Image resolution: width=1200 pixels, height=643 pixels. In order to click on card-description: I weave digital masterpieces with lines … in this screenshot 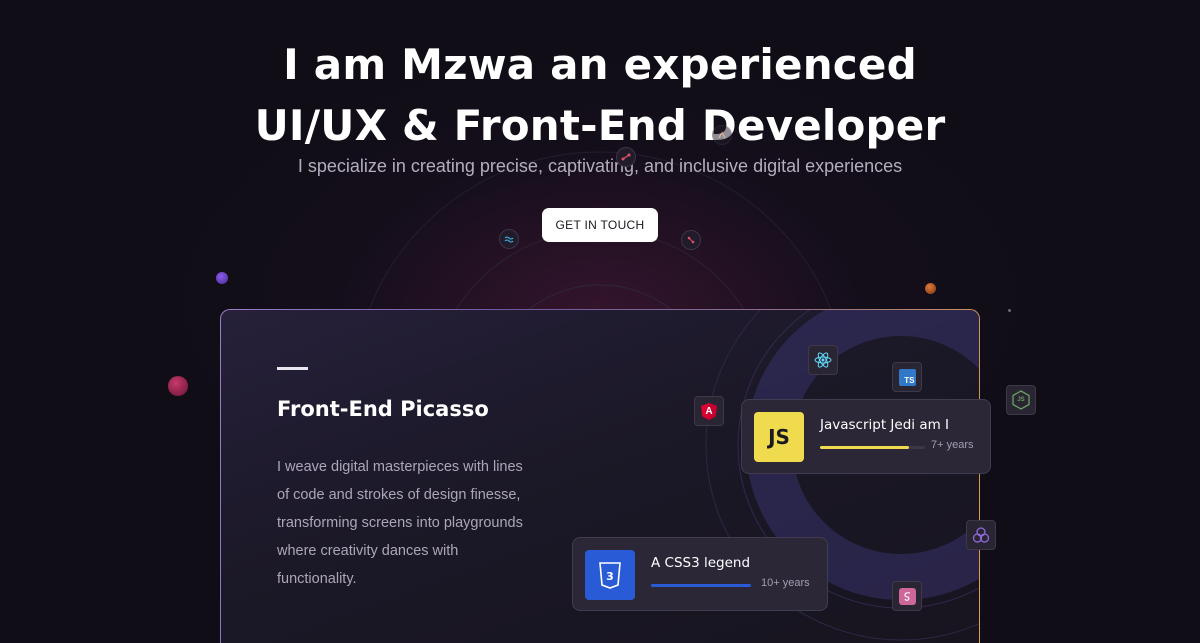, I will do `click(400, 523)`.